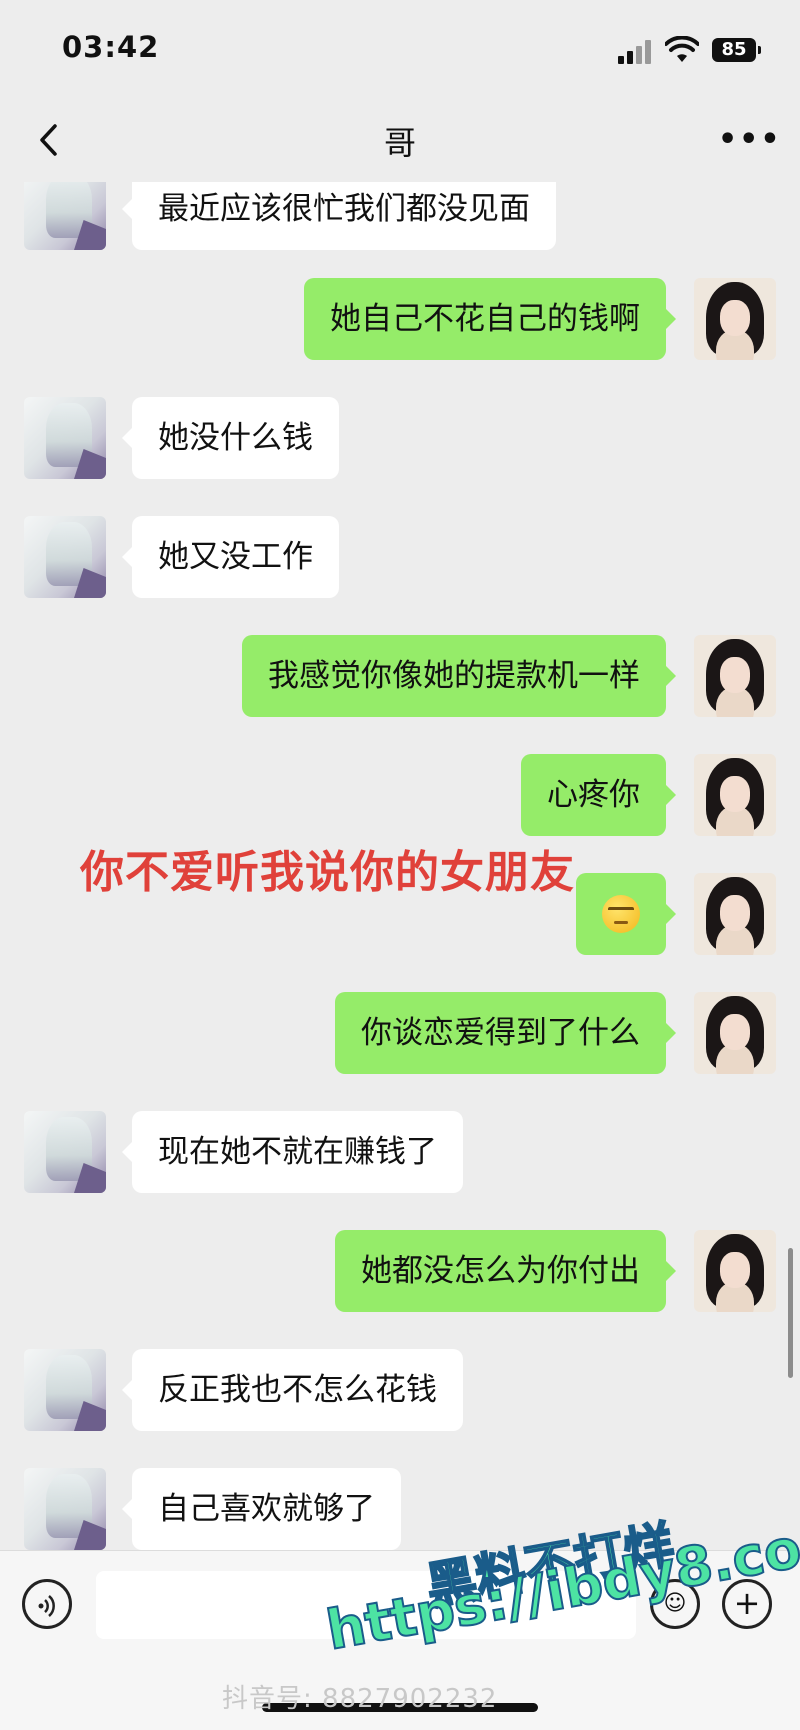  What do you see at coordinates (736, 50) in the screenshot?
I see `battery-indicator: 85` at bounding box center [736, 50].